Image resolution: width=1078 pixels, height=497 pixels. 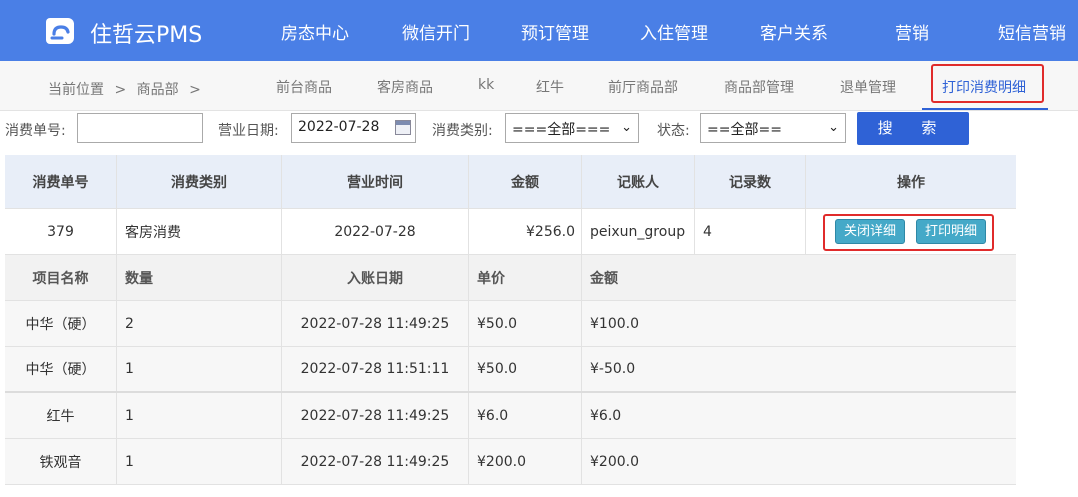 I want to click on subtab-kk: kk, so click(x=486, y=85).